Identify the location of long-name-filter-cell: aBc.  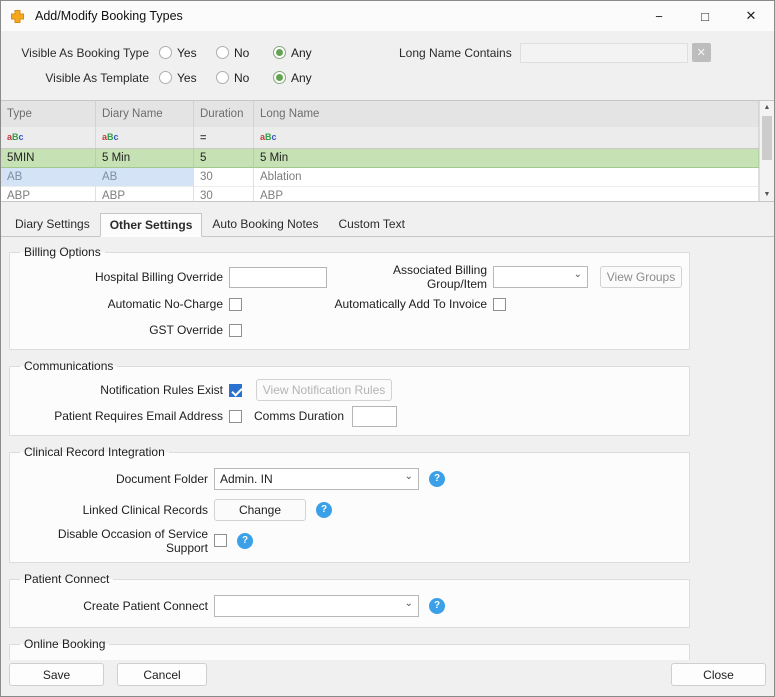
(506, 137).